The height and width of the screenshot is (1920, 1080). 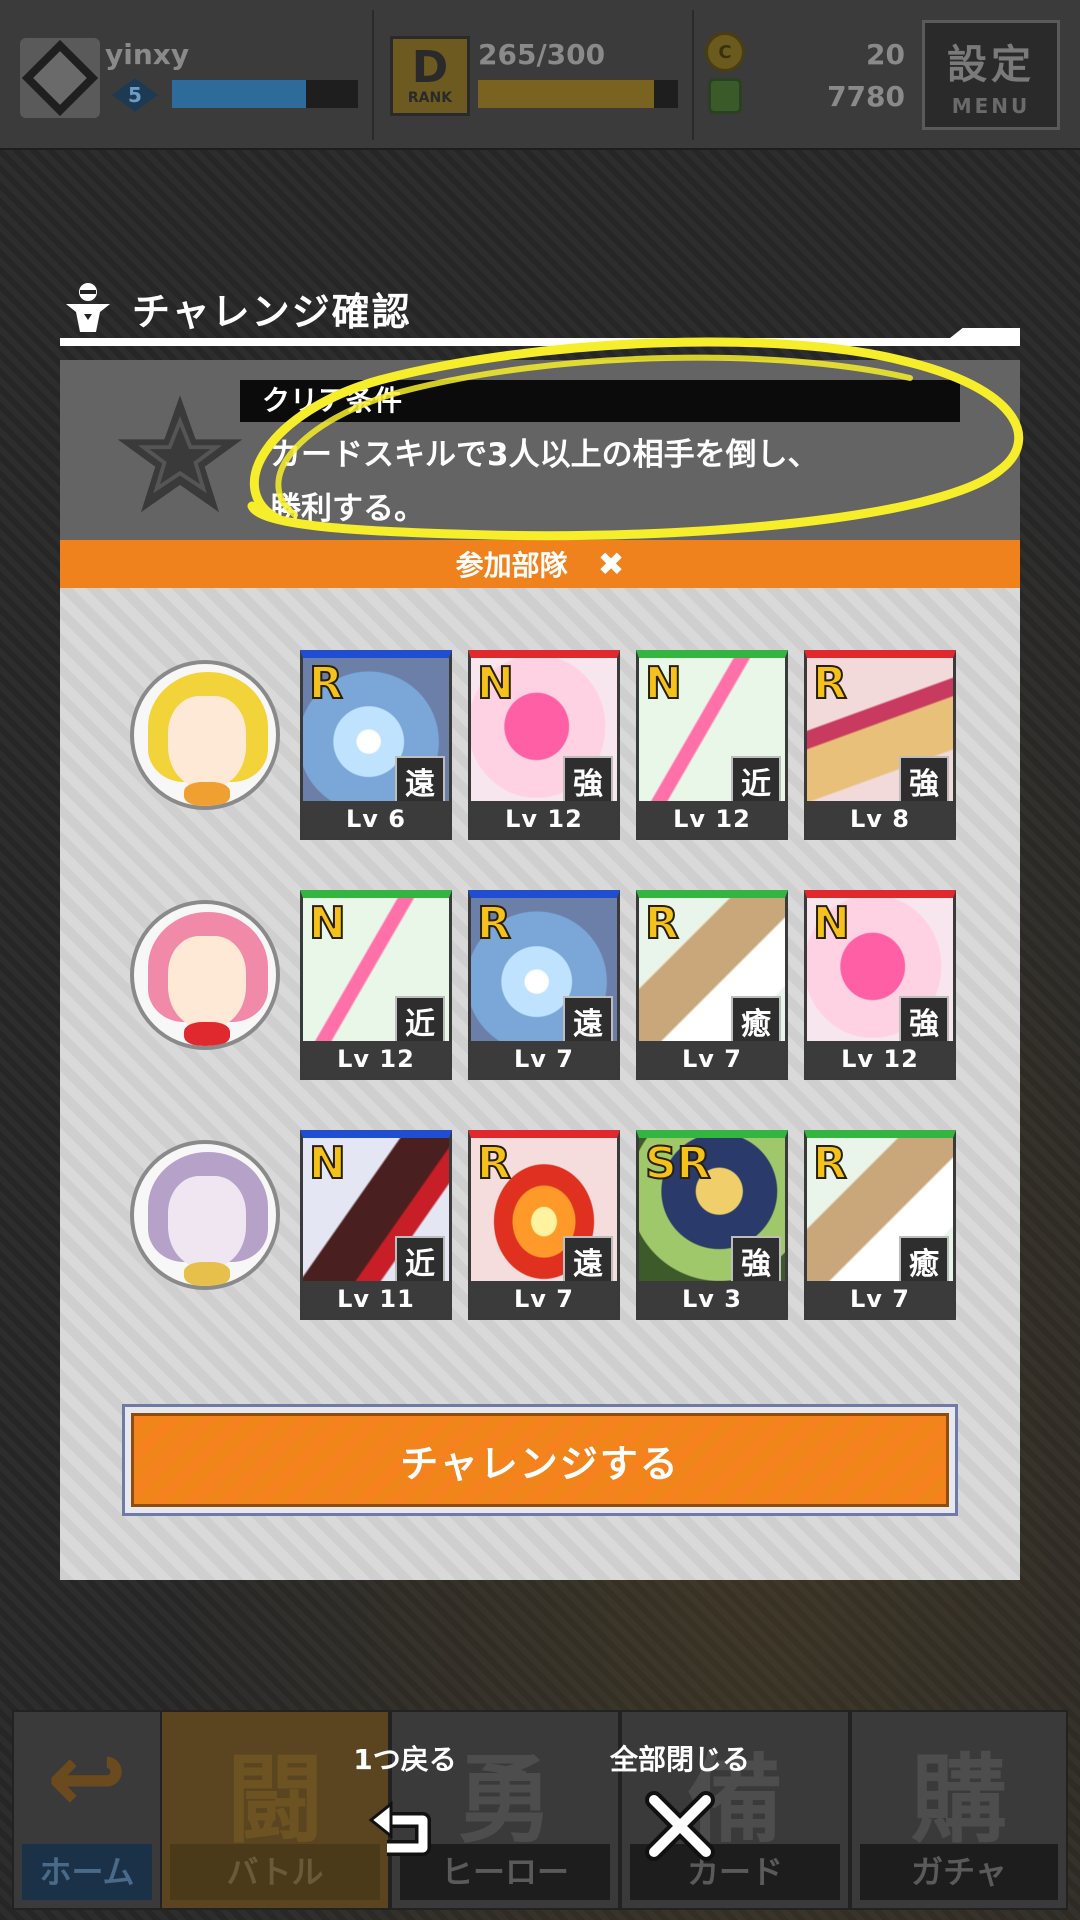 I want to click on card-chainsaw: N 近 Lv 11, so click(x=376, y=1225).